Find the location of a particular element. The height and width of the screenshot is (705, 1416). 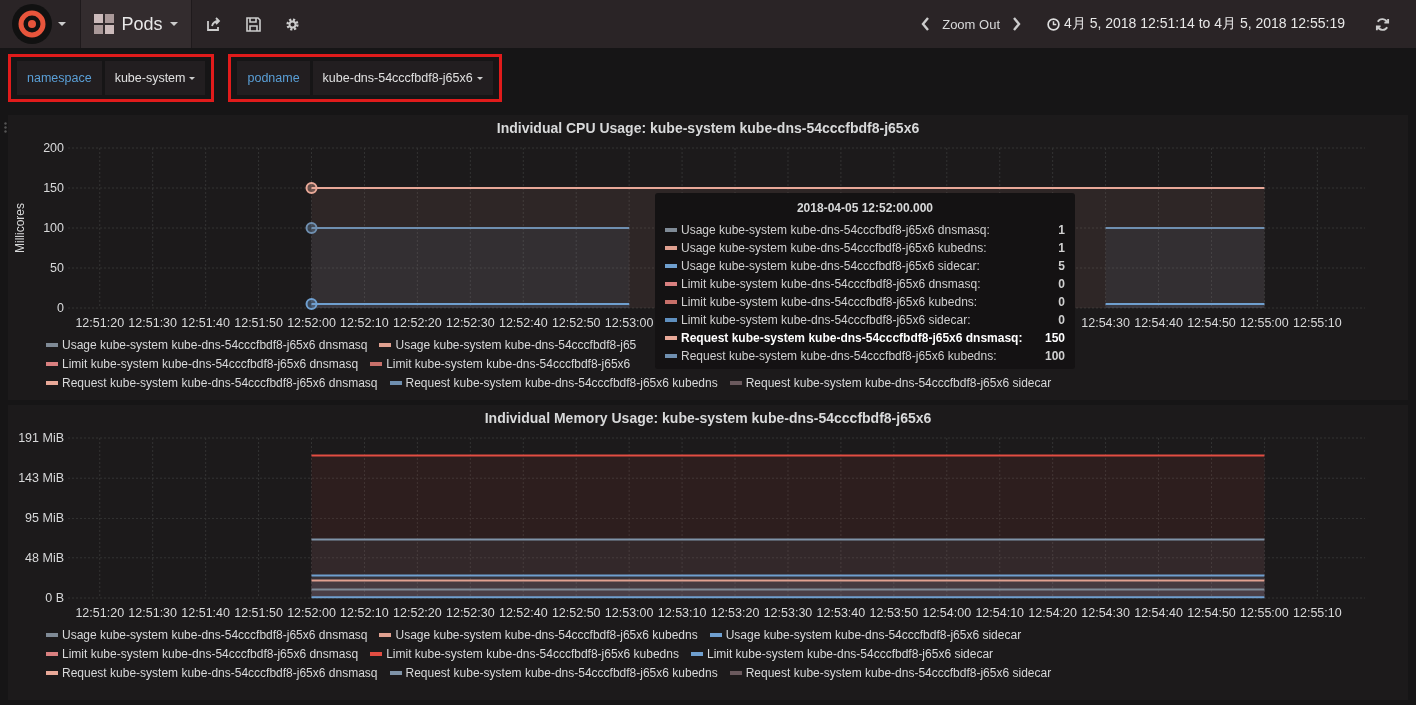

y-tick-label: 0 is located at coordinates (60, 308).